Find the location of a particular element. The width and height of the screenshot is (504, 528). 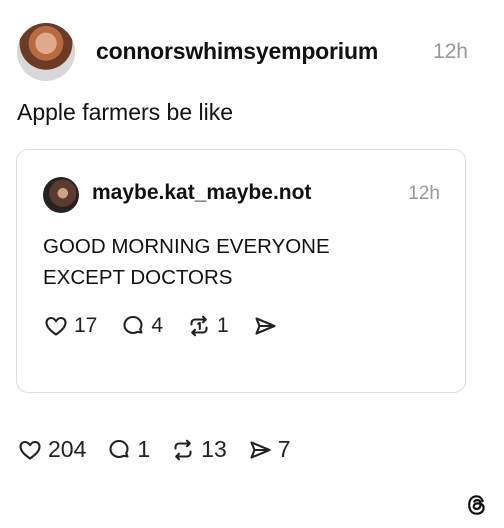

post-timestamp: 12h is located at coordinates (450, 51).